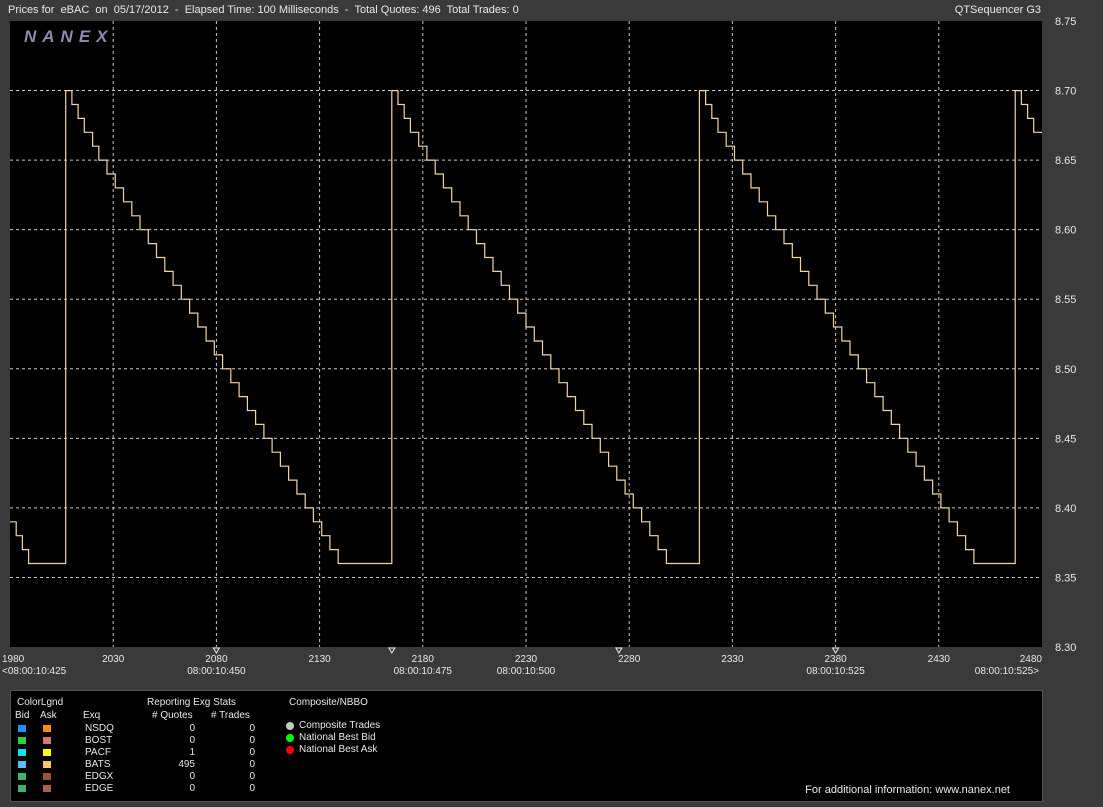  Describe the element at coordinates (1065, 231) in the screenshot. I see `y-tick-label: 8.60` at that location.